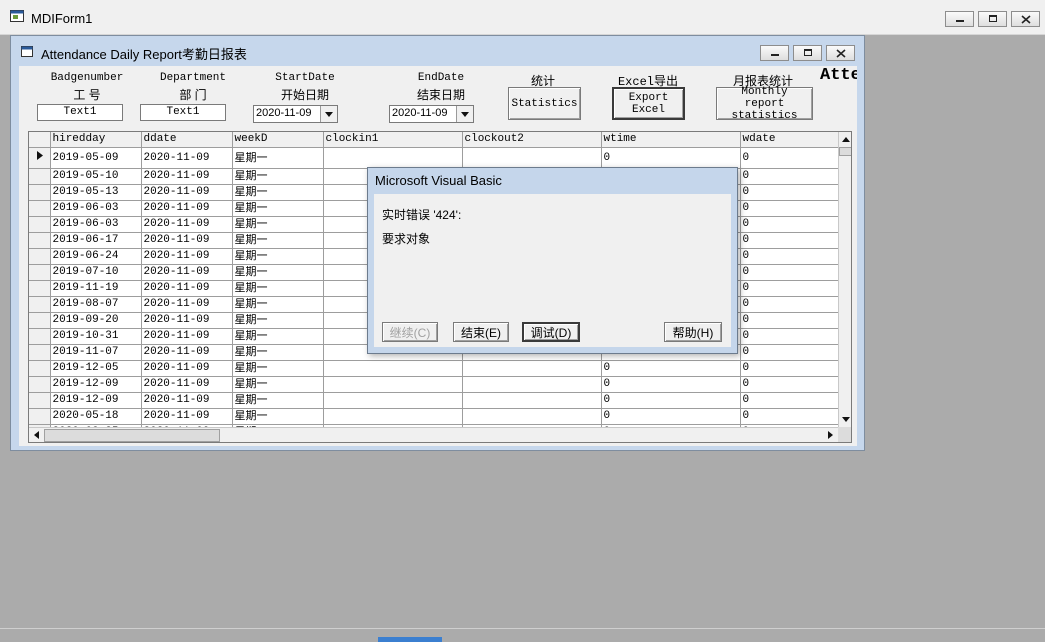 The width and height of the screenshot is (1045, 642). I want to click on mdi-minimize-button, so click(959, 19).